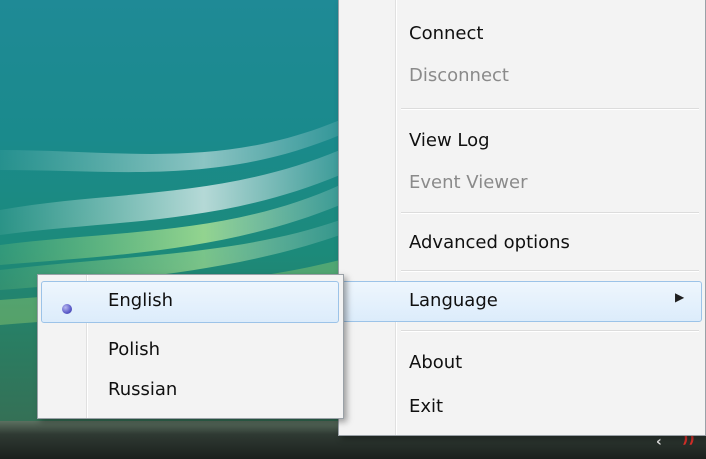  Describe the element at coordinates (134, 350) in the screenshot. I see `language-option-polish: Polish` at that location.